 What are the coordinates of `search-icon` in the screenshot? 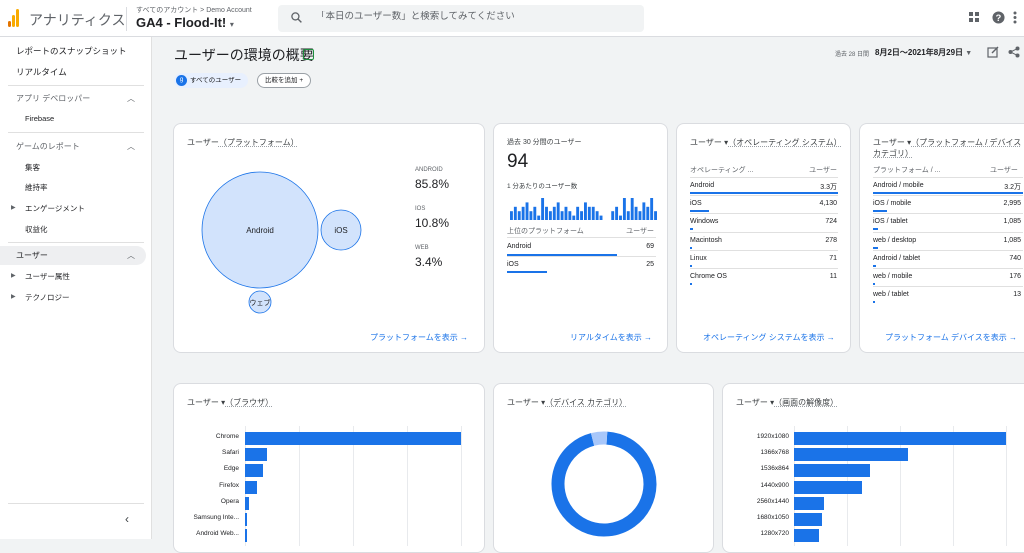 It's located at (296, 17).